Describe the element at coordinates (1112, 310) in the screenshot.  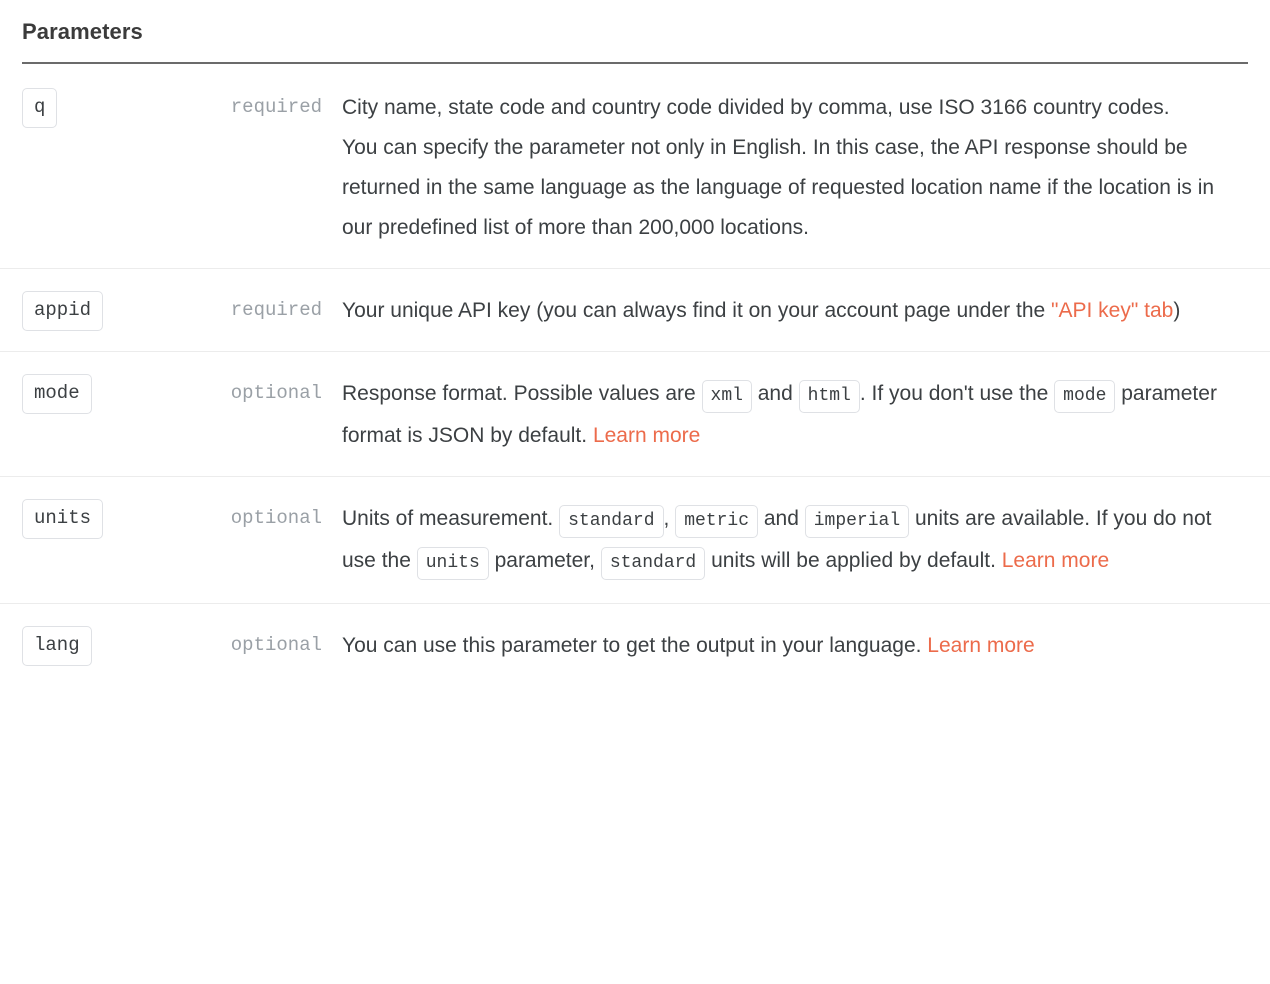
I see `learn-more-link: "API key" tab` at that location.